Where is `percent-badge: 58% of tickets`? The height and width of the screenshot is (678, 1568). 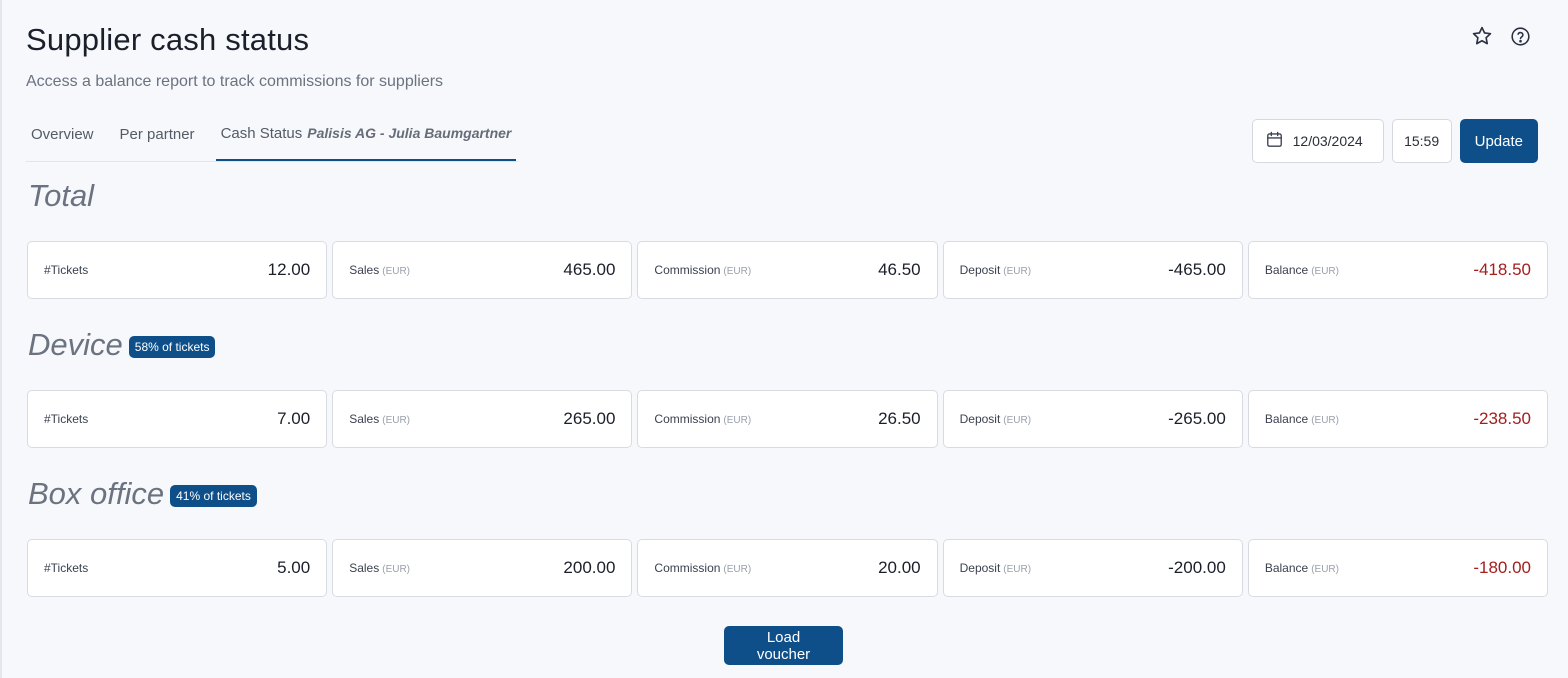 percent-badge: 58% of tickets is located at coordinates (172, 347).